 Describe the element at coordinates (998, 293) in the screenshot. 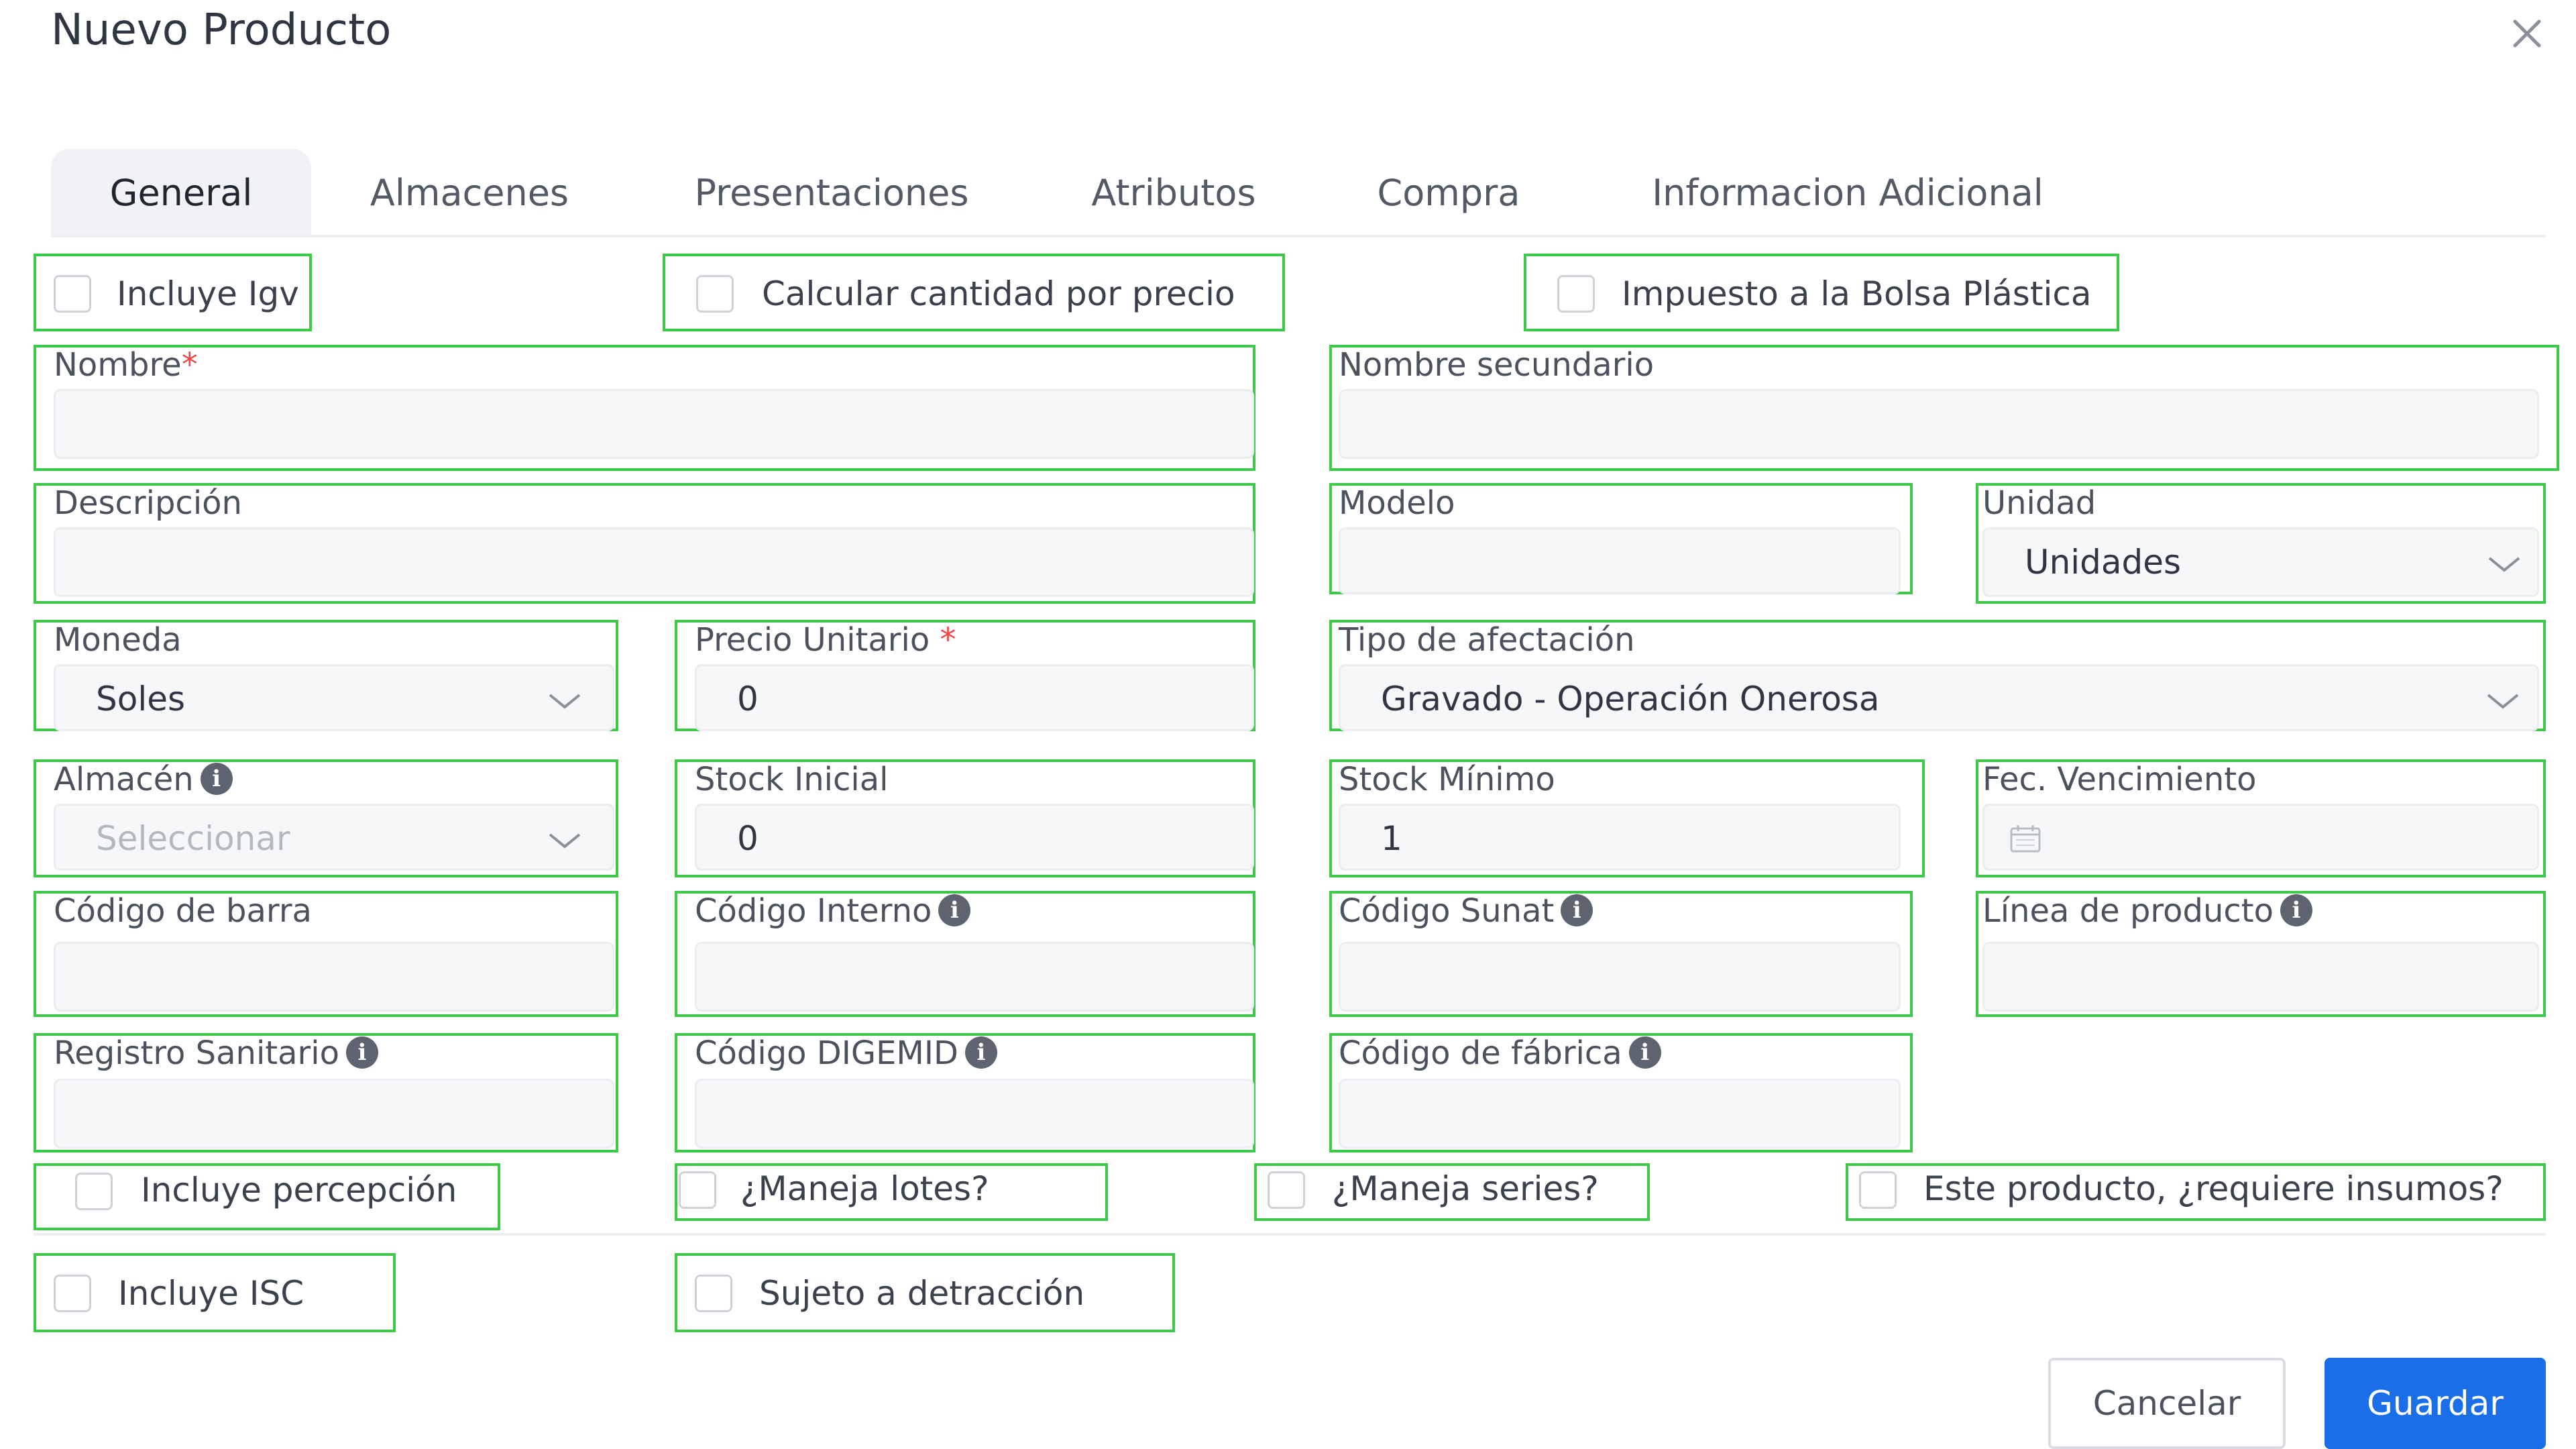

I see `calcular-cantidad-label: Calcular cantidad por precio` at that location.